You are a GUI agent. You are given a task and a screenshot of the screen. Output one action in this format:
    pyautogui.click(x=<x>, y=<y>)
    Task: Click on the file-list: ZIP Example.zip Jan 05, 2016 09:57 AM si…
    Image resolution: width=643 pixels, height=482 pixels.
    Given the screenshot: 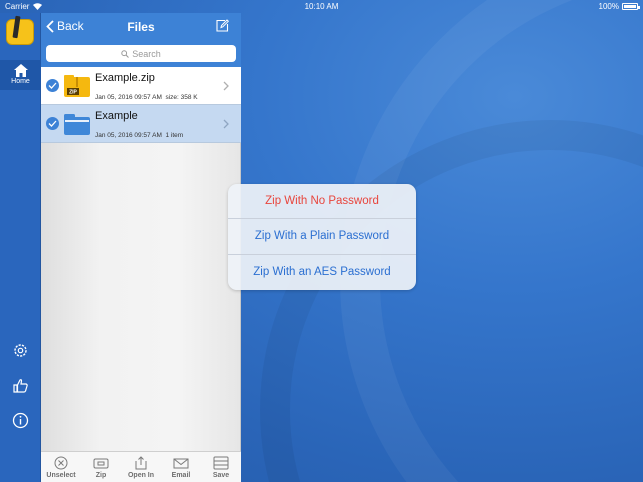 What is the action you would take?
    pyautogui.click(x=141, y=105)
    